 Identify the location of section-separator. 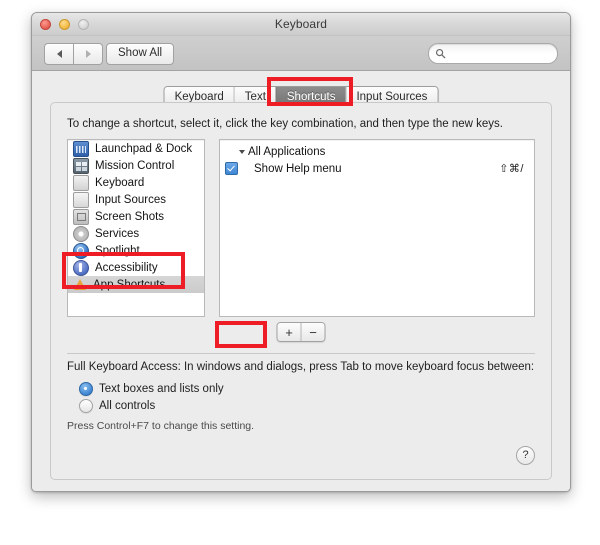
(301, 353).